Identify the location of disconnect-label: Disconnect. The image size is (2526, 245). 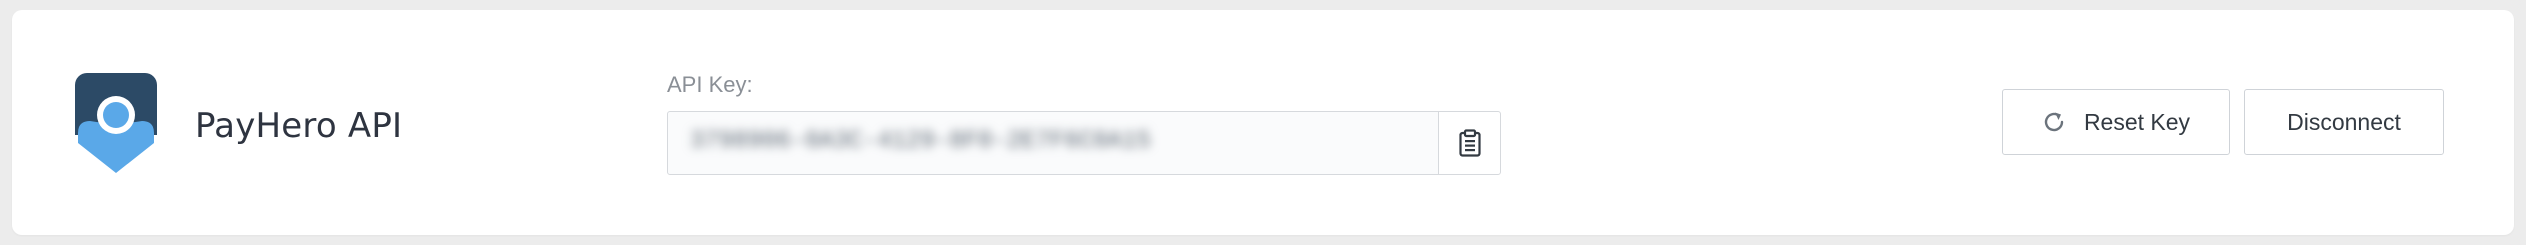
(2344, 121).